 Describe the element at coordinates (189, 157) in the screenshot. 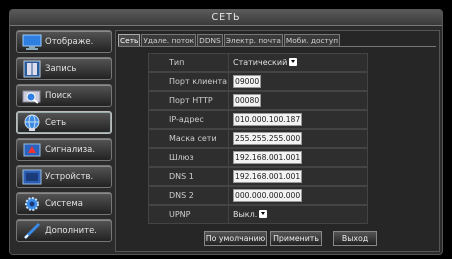

I see `setting-label: Шлюз` at that location.